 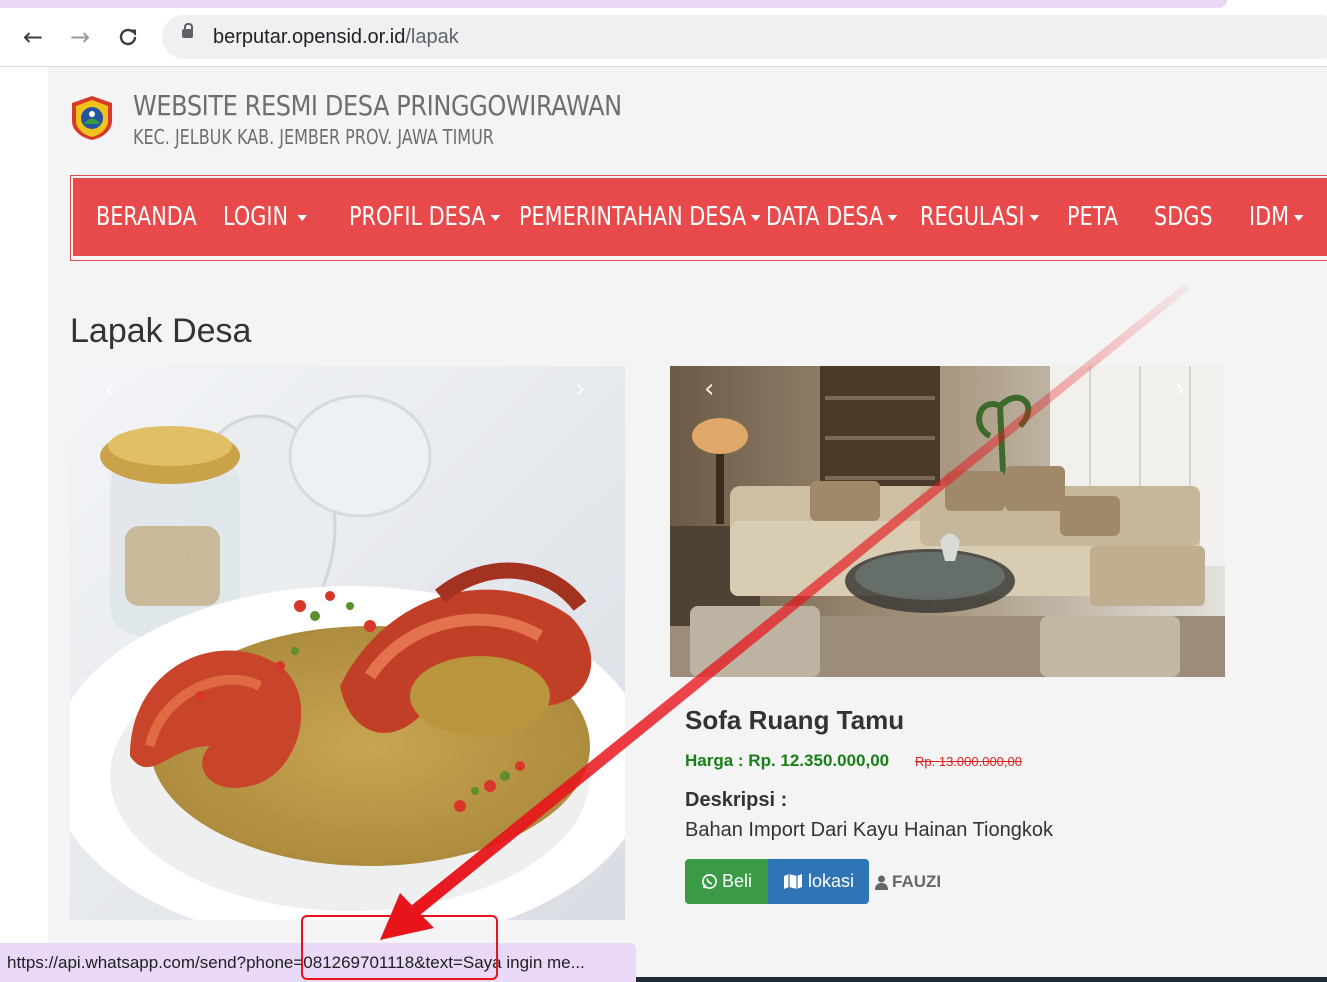 I want to click on product-name: Sofa Ruang Tamu, so click(x=795, y=720).